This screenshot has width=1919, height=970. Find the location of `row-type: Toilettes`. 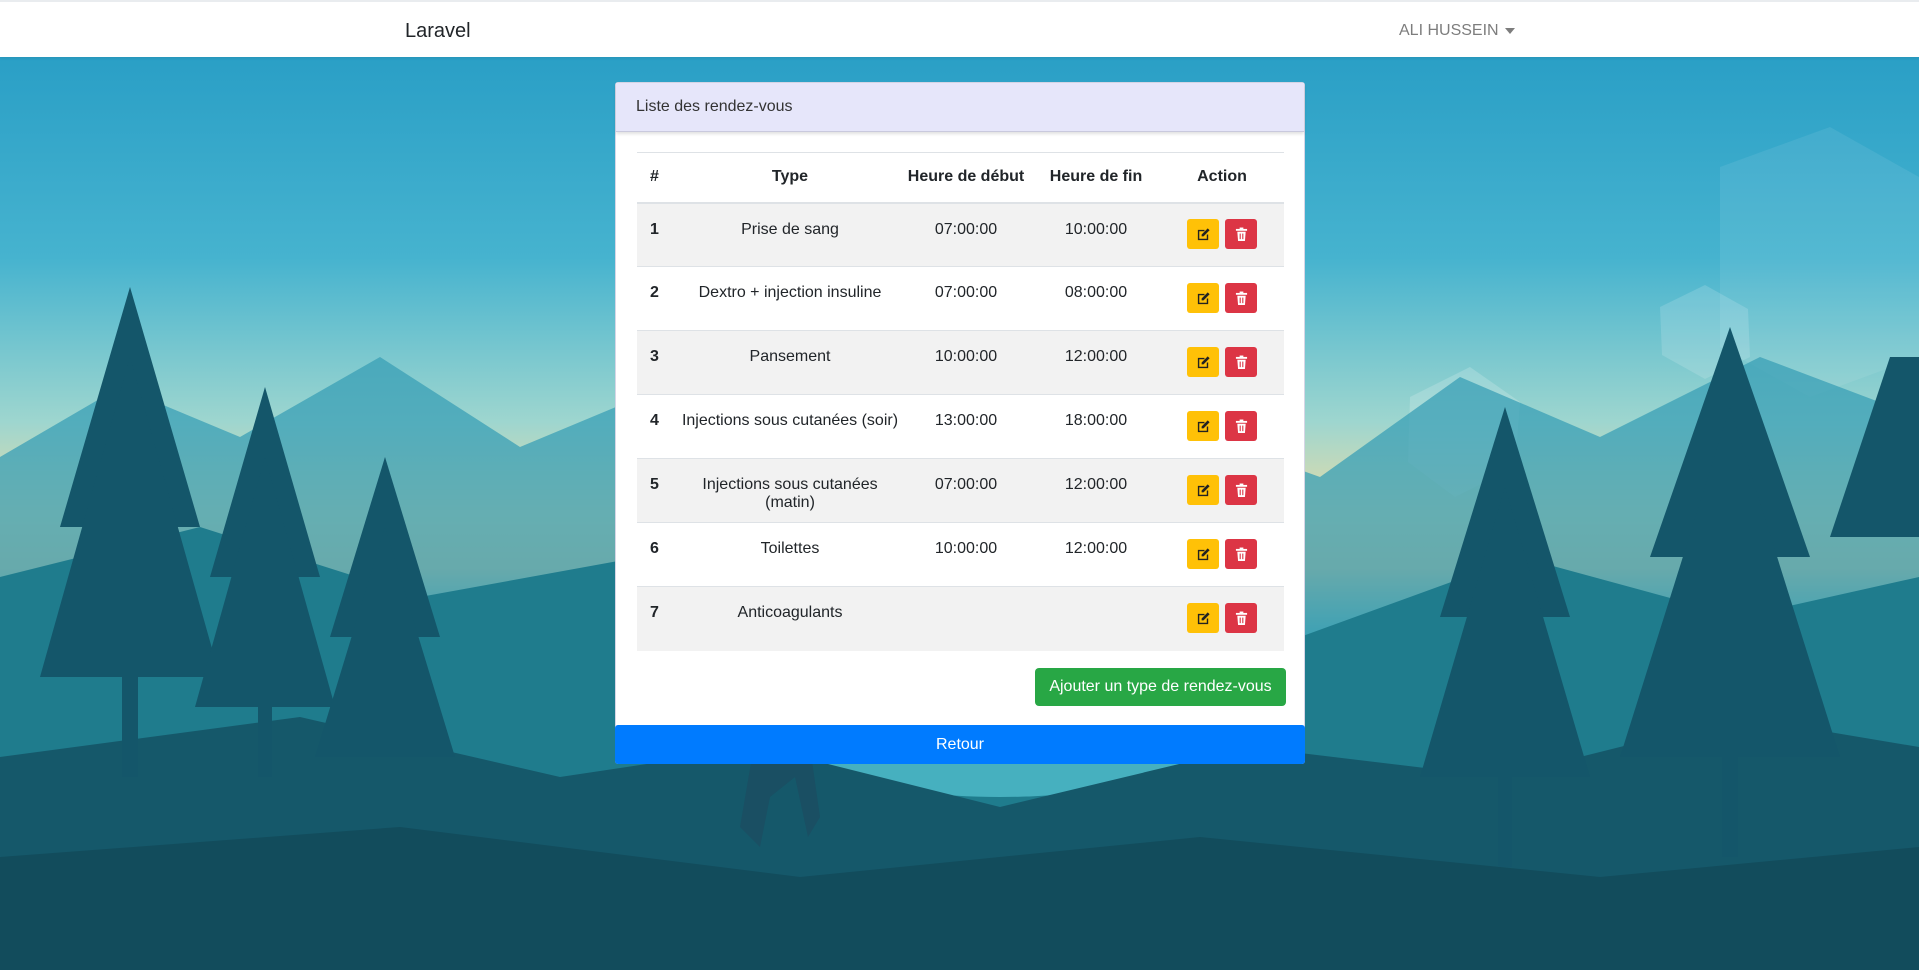

row-type: Toilettes is located at coordinates (790, 548).